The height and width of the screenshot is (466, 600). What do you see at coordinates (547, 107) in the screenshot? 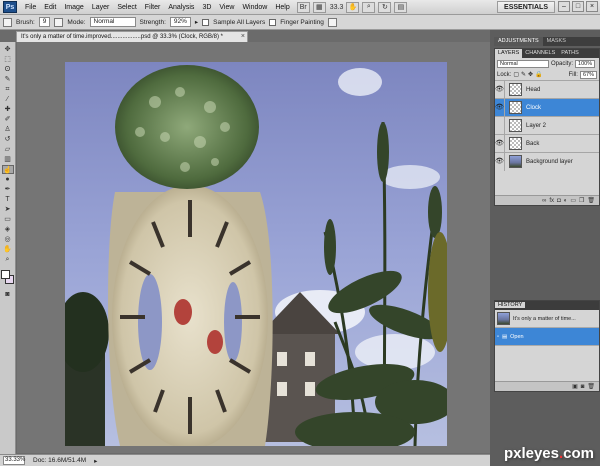
I see `layer-clock: 👁 Clock` at bounding box center [547, 107].